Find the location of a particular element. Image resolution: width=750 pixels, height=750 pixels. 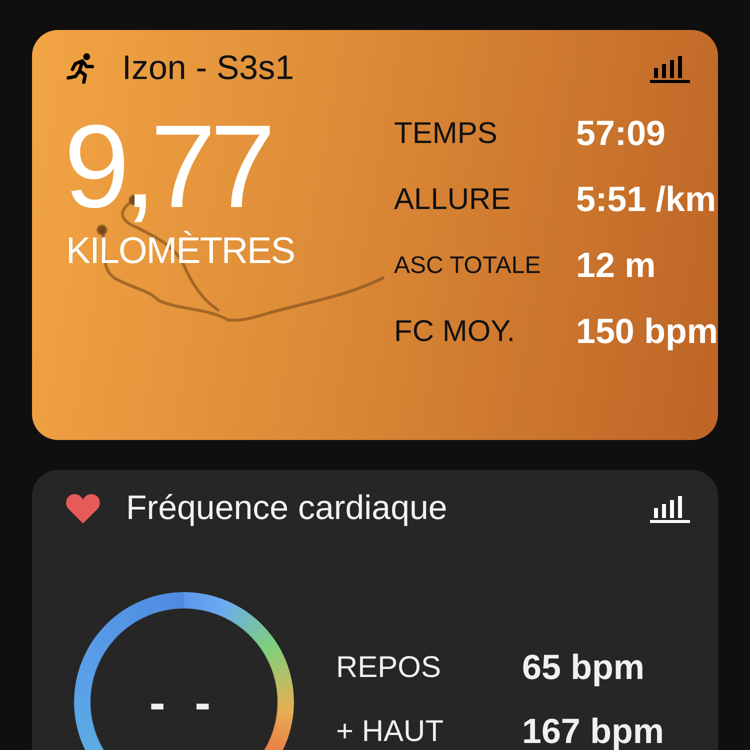

stat-label: ASC TOTALE is located at coordinates (468, 266).